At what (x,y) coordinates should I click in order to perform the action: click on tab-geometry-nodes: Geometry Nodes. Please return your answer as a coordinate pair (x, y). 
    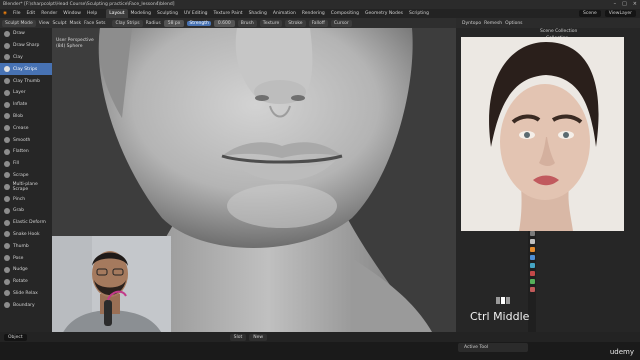
    Looking at the image, I should click on (384, 13).